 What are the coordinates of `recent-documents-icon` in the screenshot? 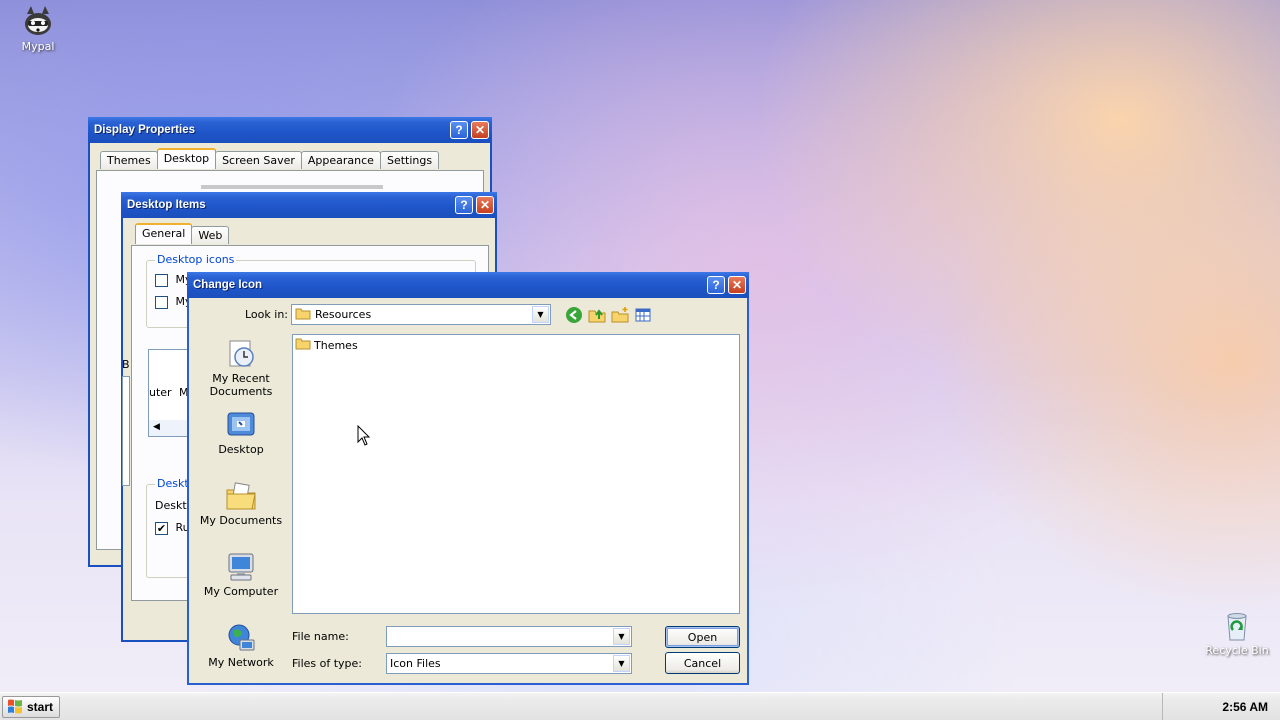 It's located at (241, 354).